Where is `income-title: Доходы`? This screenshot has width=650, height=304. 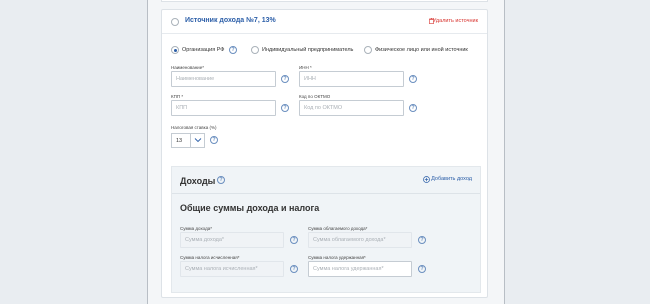
income-title: Доходы is located at coordinates (198, 181).